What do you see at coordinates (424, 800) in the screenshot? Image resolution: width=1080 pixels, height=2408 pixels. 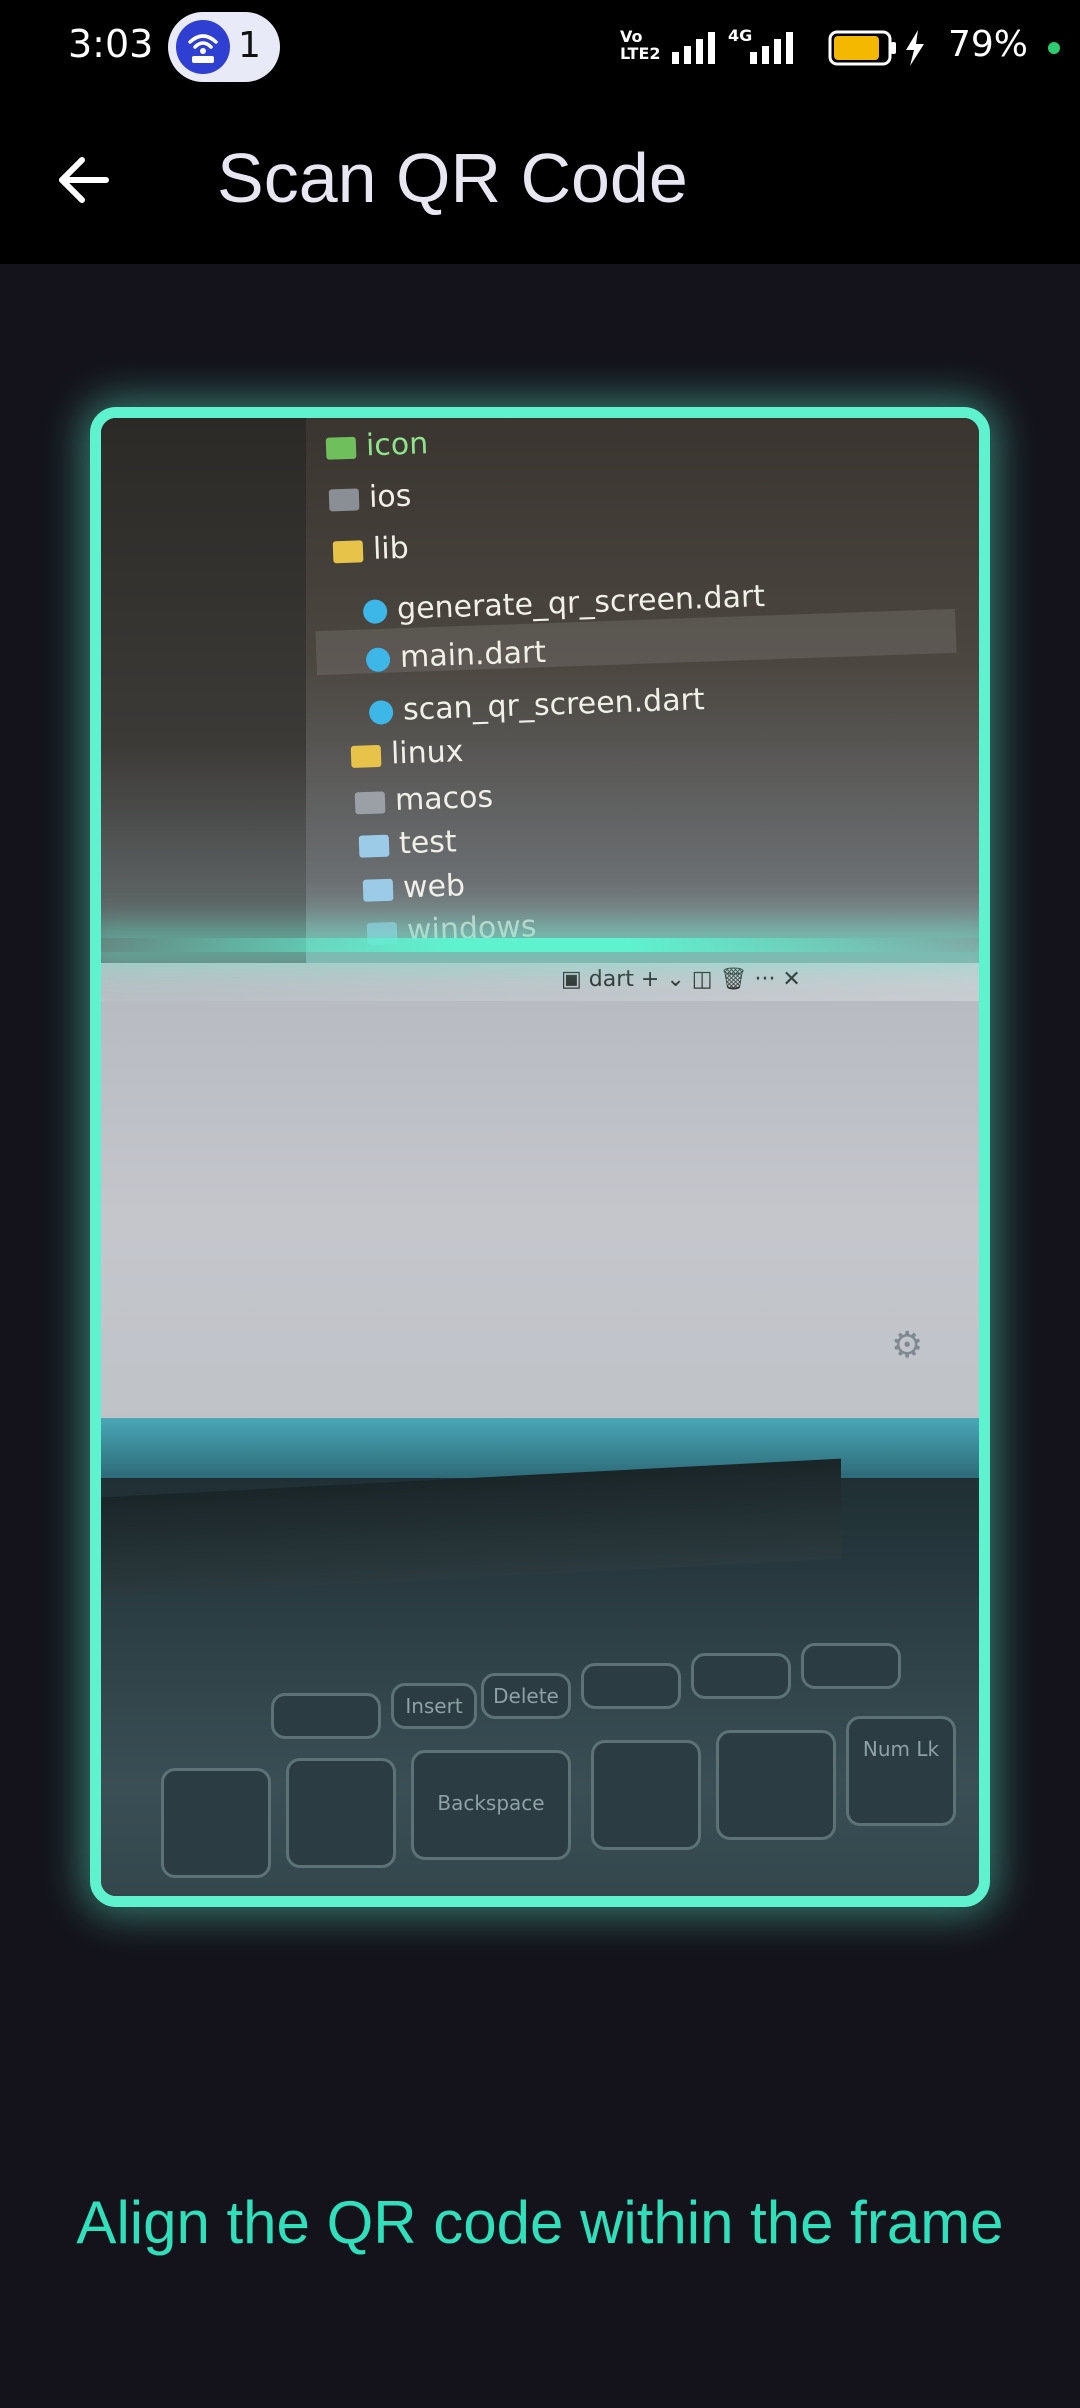 I see `camera-folder-macos-row: macos` at bounding box center [424, 800].